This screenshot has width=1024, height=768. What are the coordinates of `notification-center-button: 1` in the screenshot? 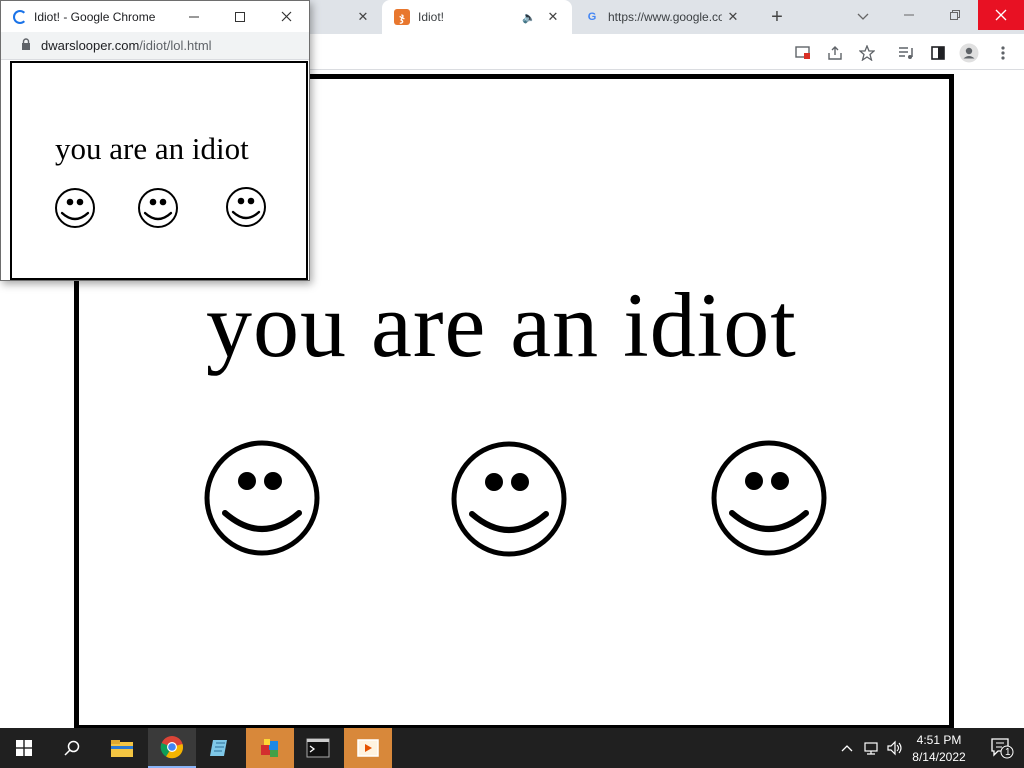 It's located at (1002, 748).